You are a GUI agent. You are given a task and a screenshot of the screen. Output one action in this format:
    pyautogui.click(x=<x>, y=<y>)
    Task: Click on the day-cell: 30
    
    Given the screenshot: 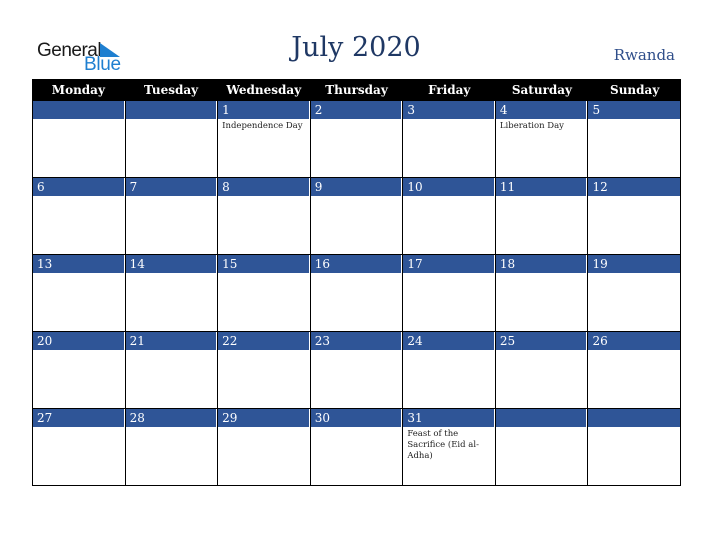 What is the action you would take?
    pyautogui.click(x=356, y=447)
    